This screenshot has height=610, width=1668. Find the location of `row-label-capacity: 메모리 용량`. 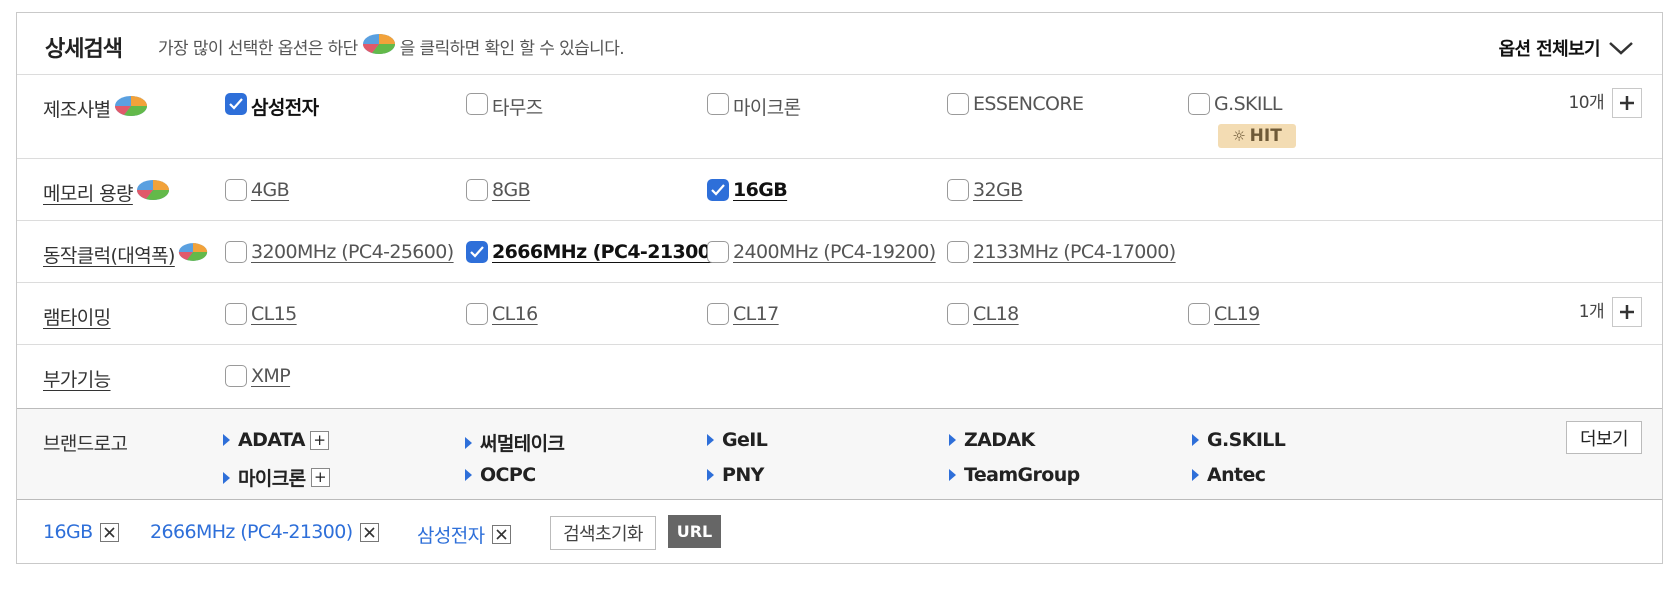

row-label-capacity: 메모리 용량 is located at coordinates (106, 192).